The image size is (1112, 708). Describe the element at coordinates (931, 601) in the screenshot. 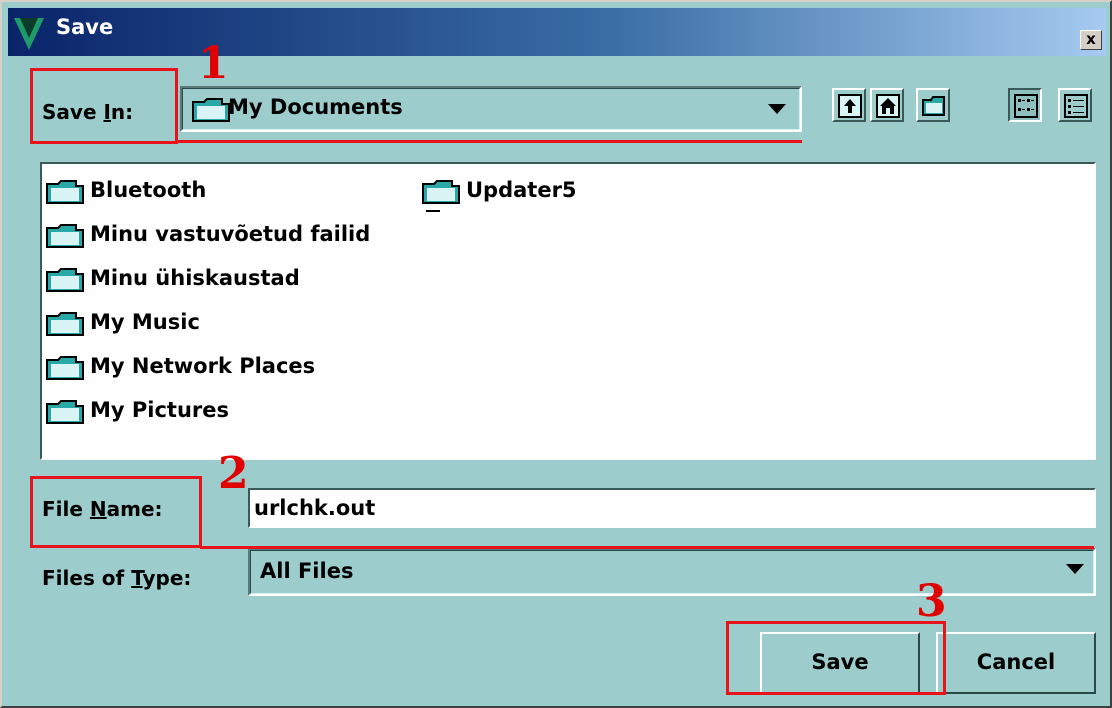

I see `annotation-number-3: 3` at that location.